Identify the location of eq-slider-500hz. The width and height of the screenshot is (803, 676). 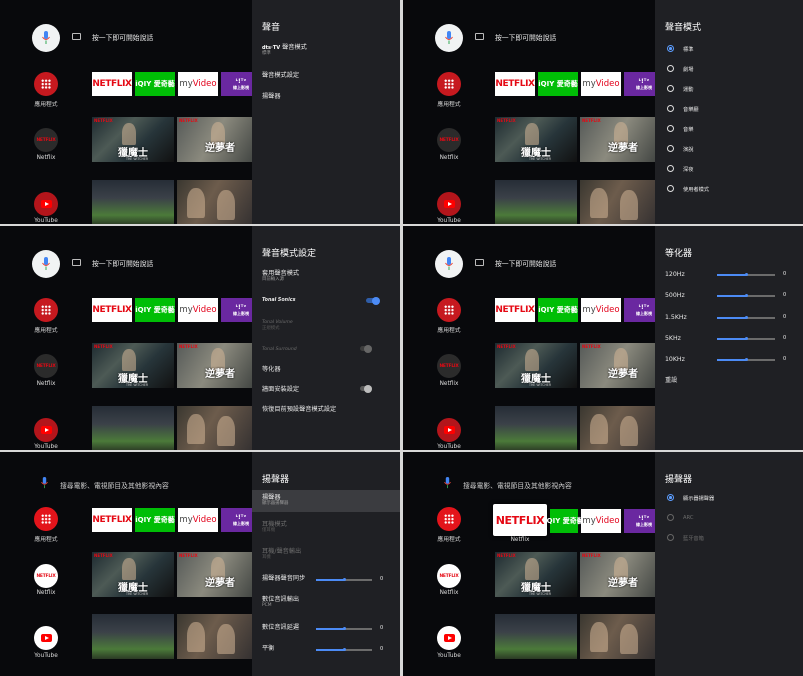
(746, 296).